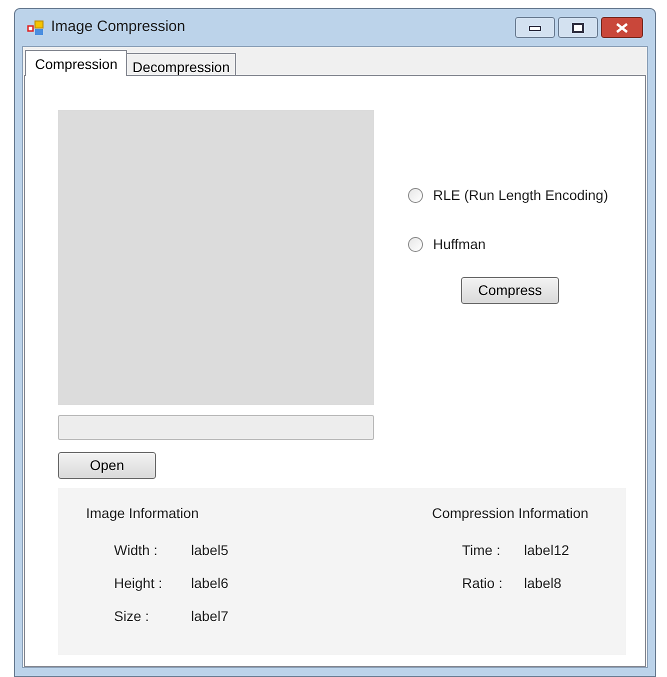 The image size is (667, 677). I want to click on field-label: Width :, so click(136, 550).